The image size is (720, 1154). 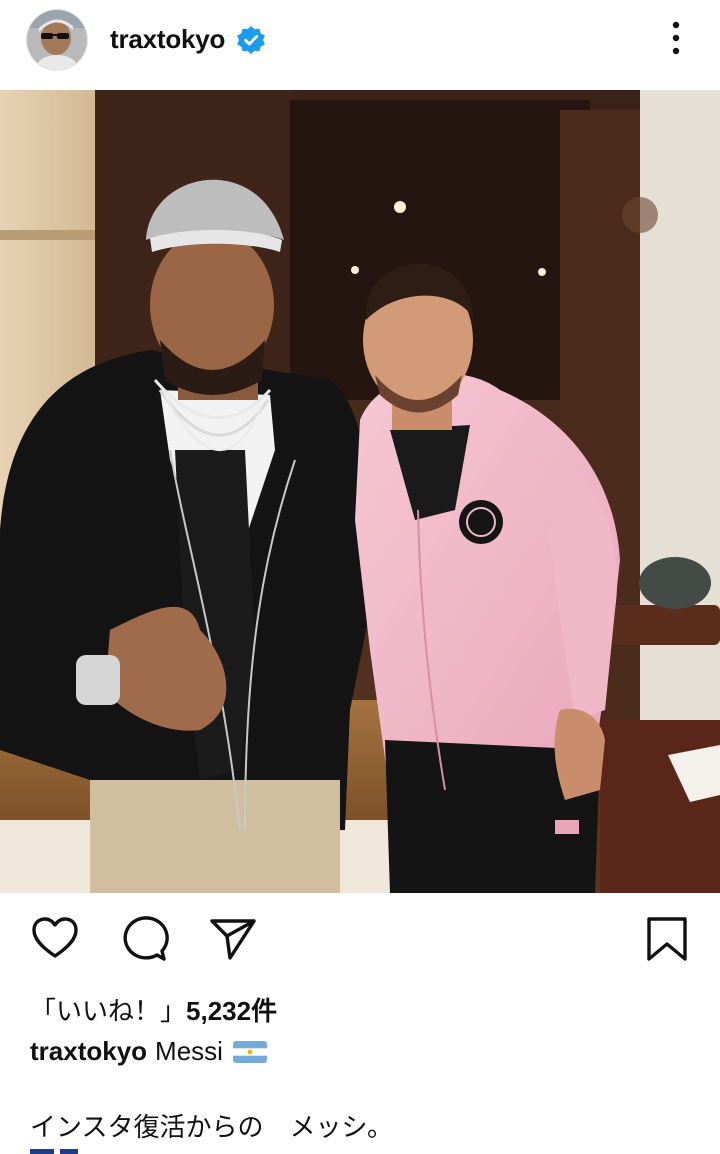 I want to click on caption-cutoff-text, so click(x=54, y=1151).